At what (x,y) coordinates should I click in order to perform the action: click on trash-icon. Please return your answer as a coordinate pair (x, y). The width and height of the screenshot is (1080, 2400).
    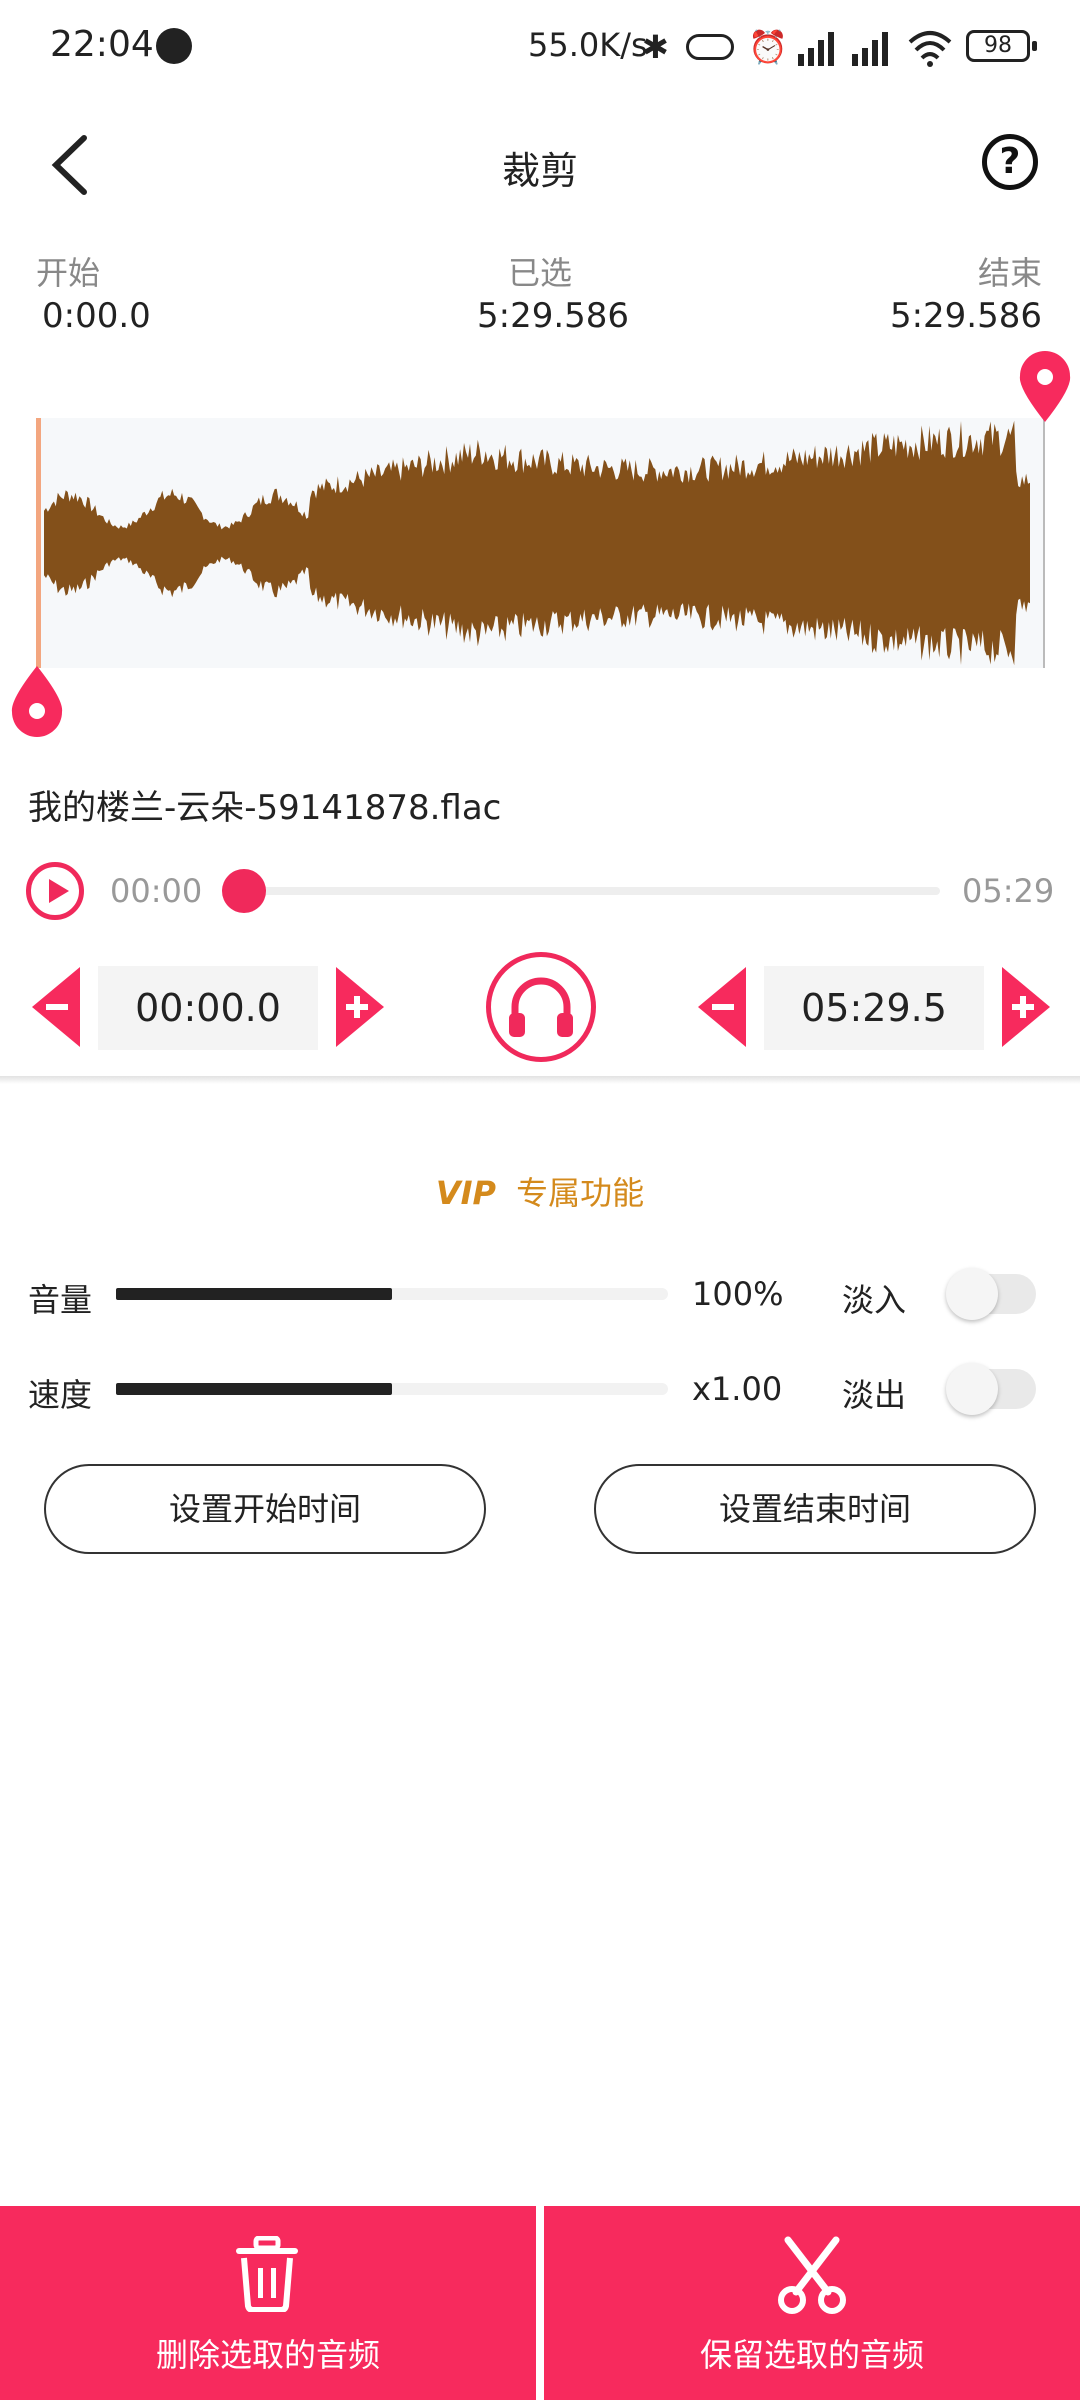
    Looking at the image, I should click on (267, 2274).